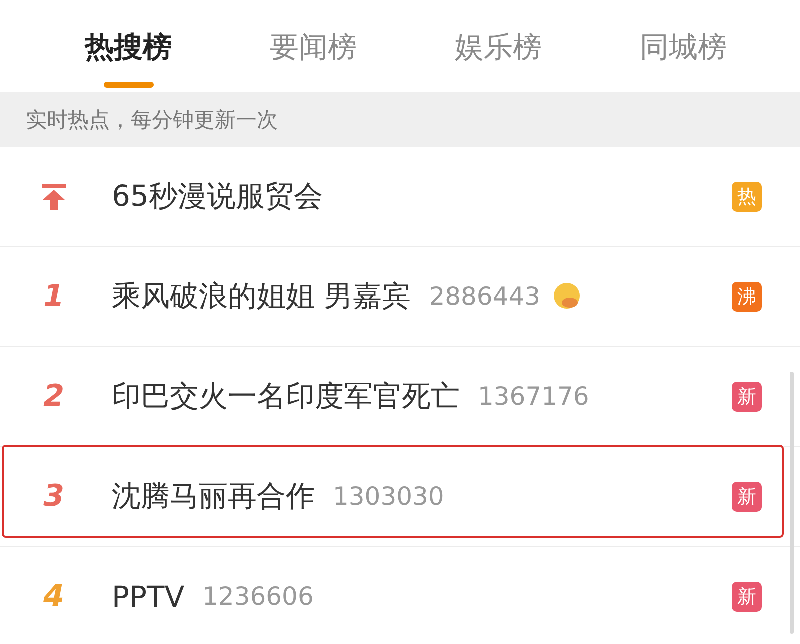 The height and width of the screenshot is (644, 800). What do you see at coordinates (152, 120) in the screenshot?
I see `notice-text: 实时热点，每分钟更新一次` at bounding box center [152, 120].